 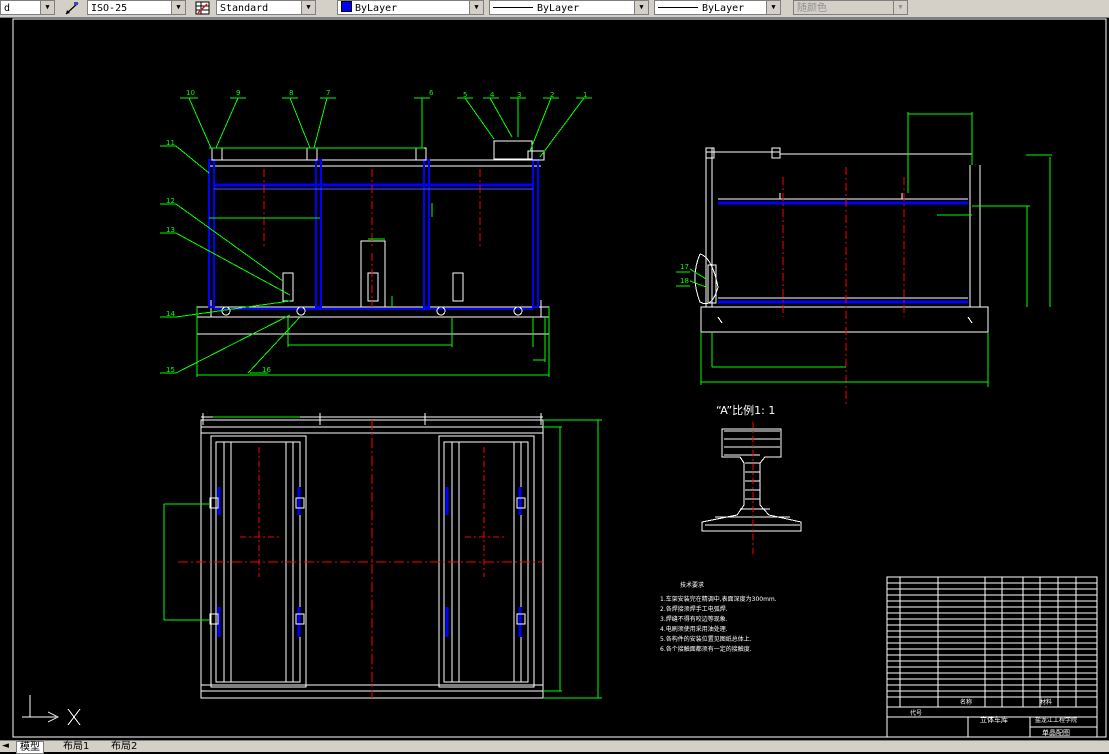 I want to click on table-style-icon, so click(x=202, y=8).